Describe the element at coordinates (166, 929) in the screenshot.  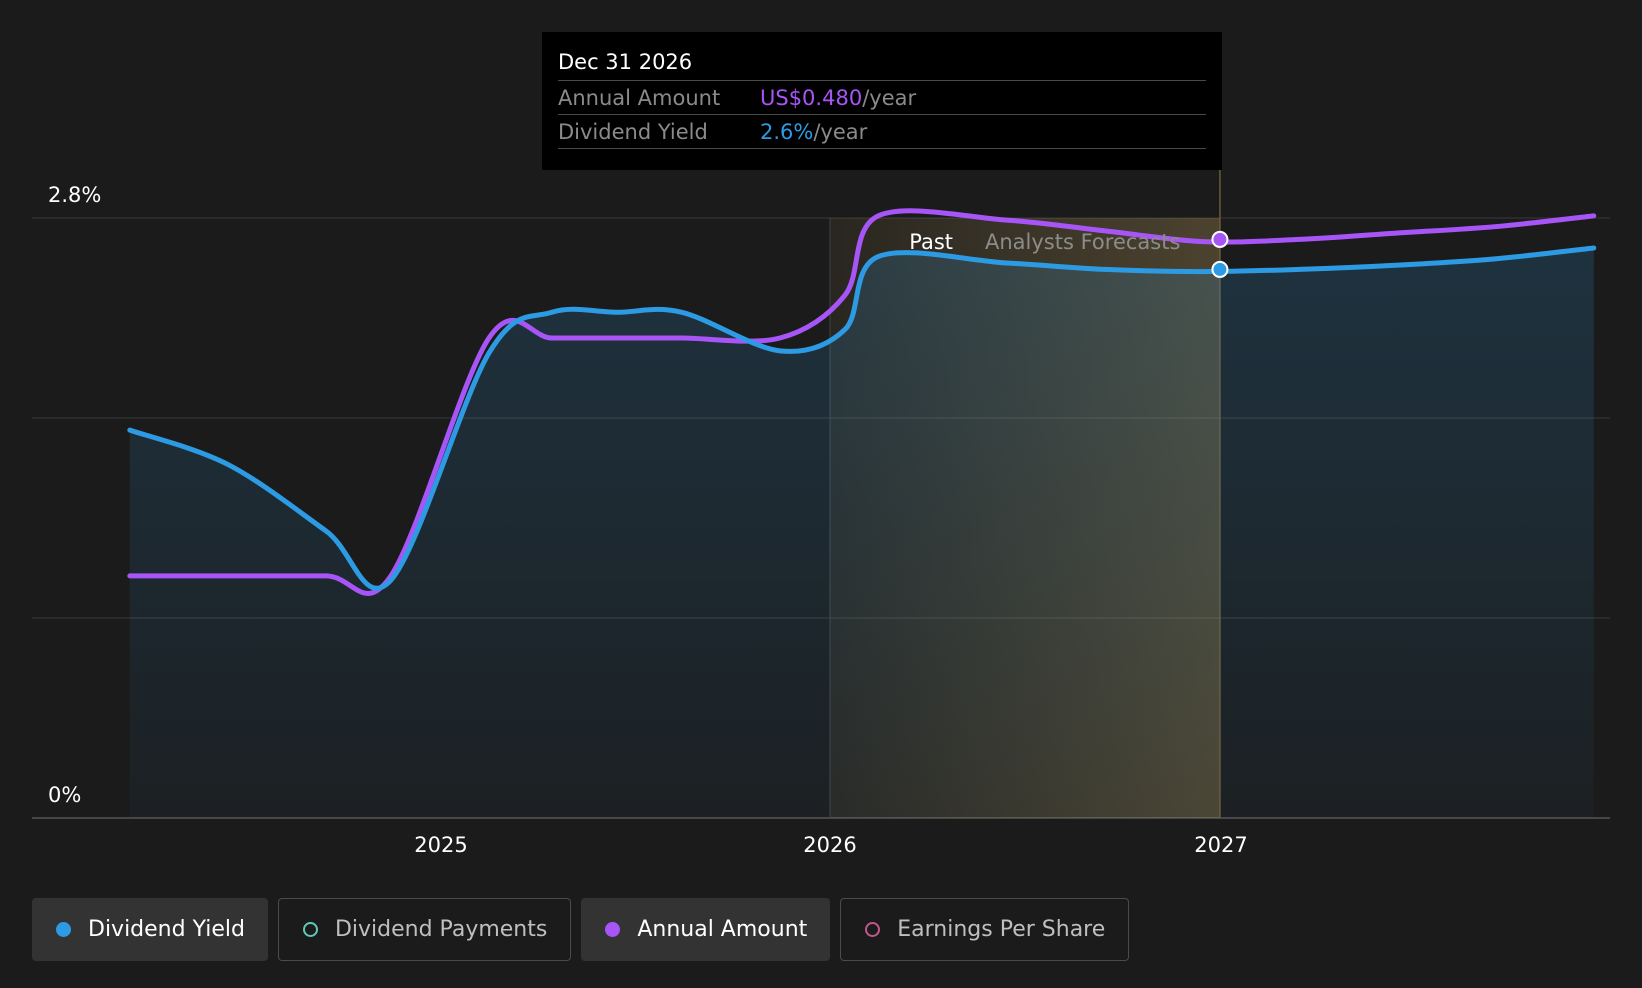
I see `legend-label: Dividend Yield` at that location.